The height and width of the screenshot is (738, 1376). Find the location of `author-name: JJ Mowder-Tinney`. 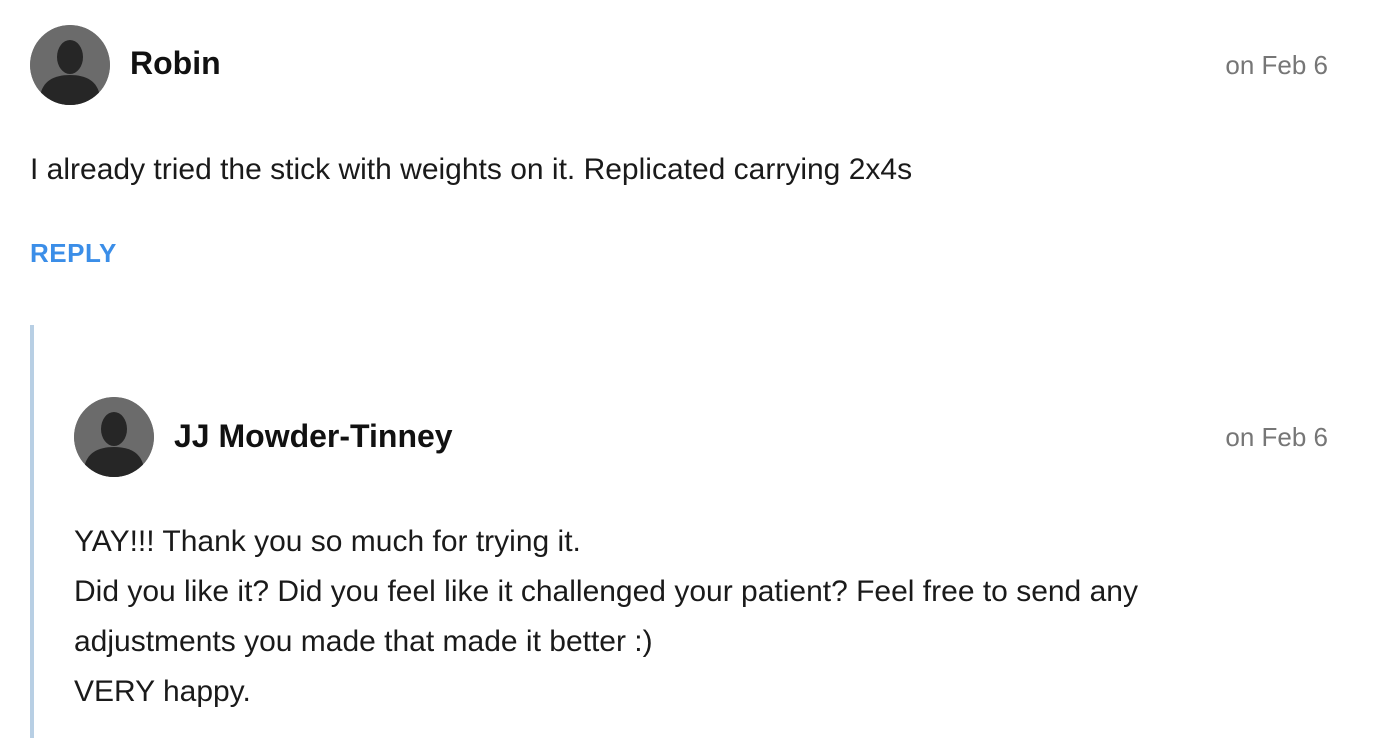

author-name: JJ Mowder-Tinney is located at coordinates (313, 436).